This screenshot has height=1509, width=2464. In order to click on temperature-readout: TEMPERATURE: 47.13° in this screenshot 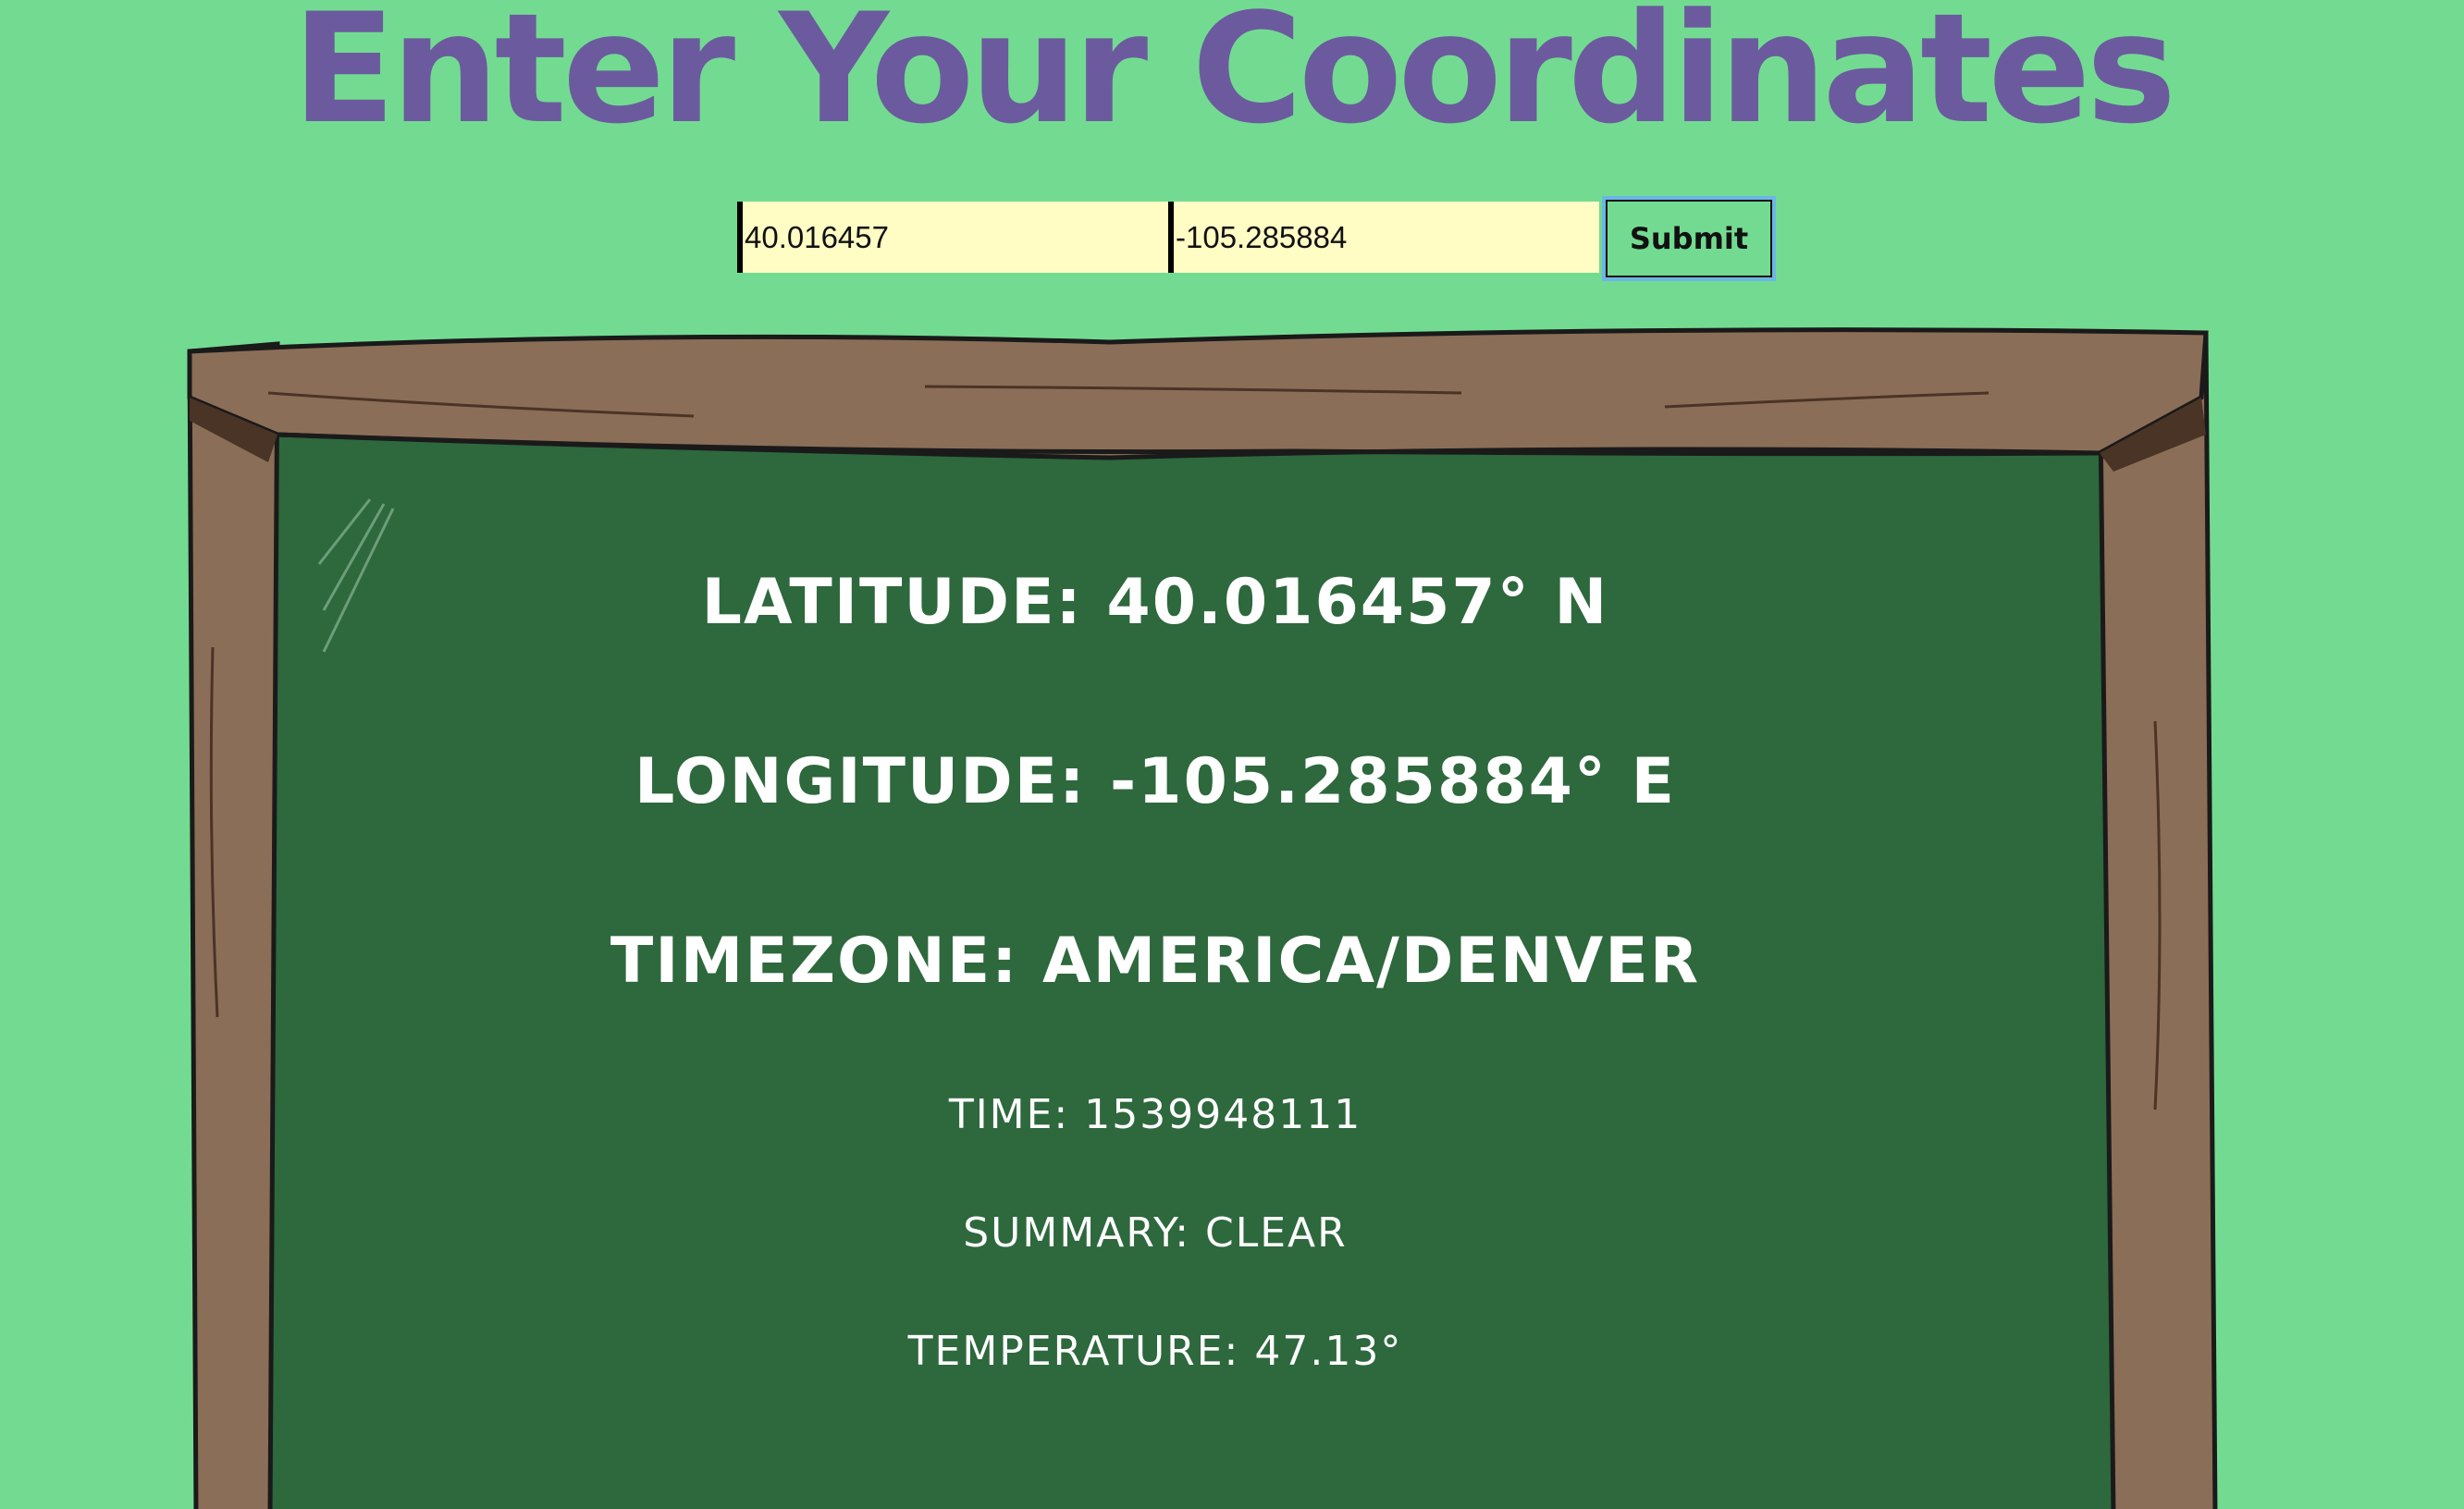, I will do `click(1155, 1351)`.